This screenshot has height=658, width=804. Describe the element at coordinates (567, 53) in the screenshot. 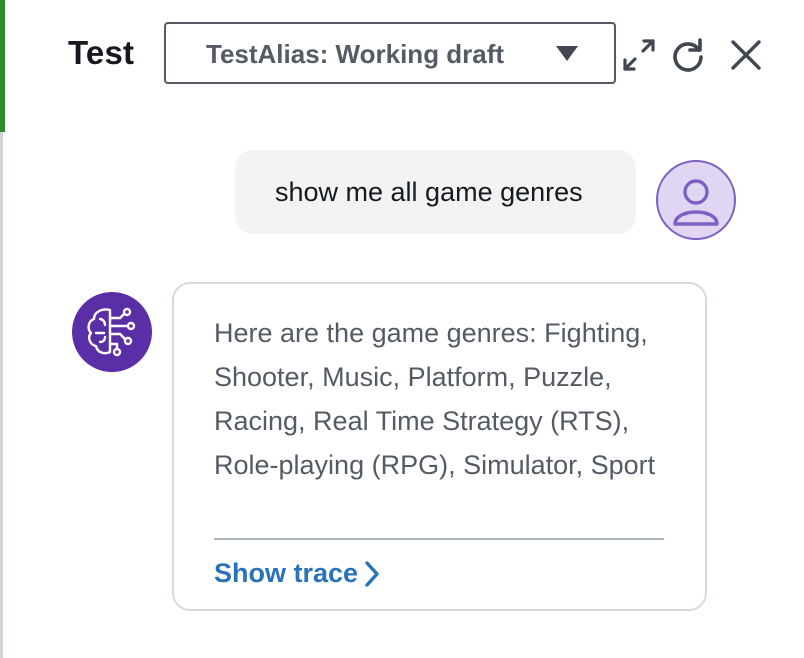

I see `caret-down-icon` at that location.